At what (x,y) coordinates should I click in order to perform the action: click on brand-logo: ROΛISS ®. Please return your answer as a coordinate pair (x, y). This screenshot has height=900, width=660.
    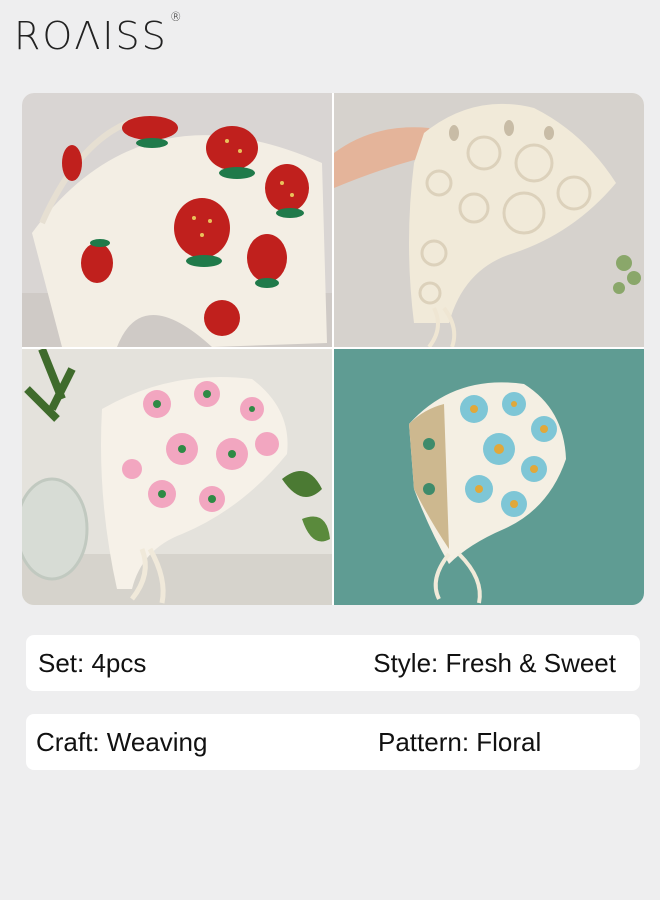
    Looking at the image, I should click on (99, 34).